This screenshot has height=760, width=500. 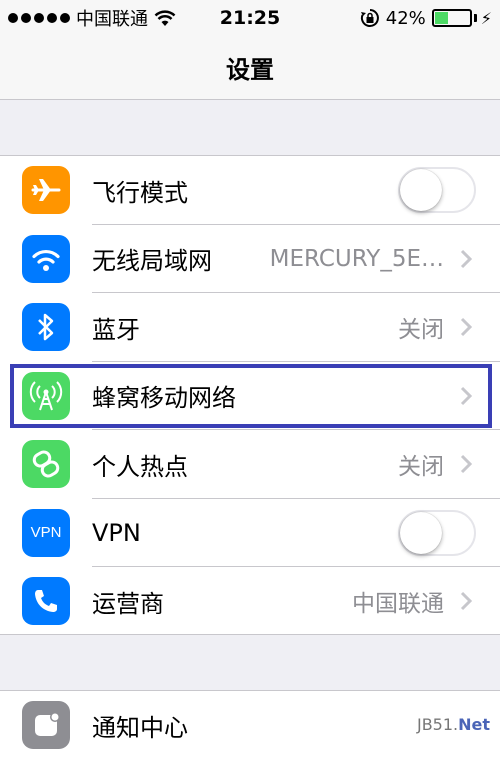 I want to click on charging-bolt-icon: ⚡, so click(x=486, y=18).